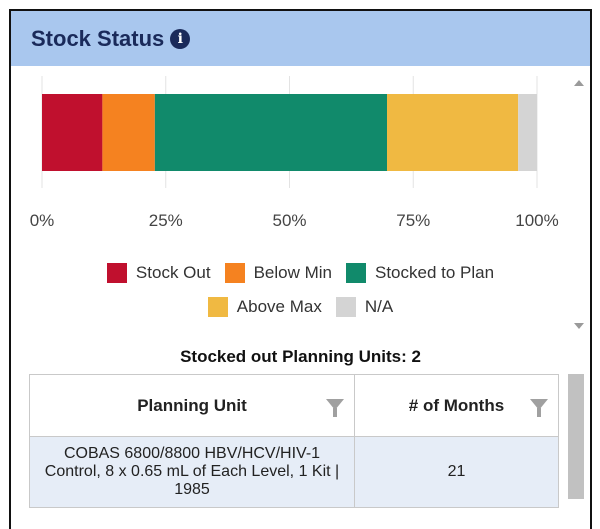 This screenshot has width=600, height=529. What do you see at coordinates (279, 306) in the screenshot?
I see `legend-label: Above Max` at bounding box center [279, 306].